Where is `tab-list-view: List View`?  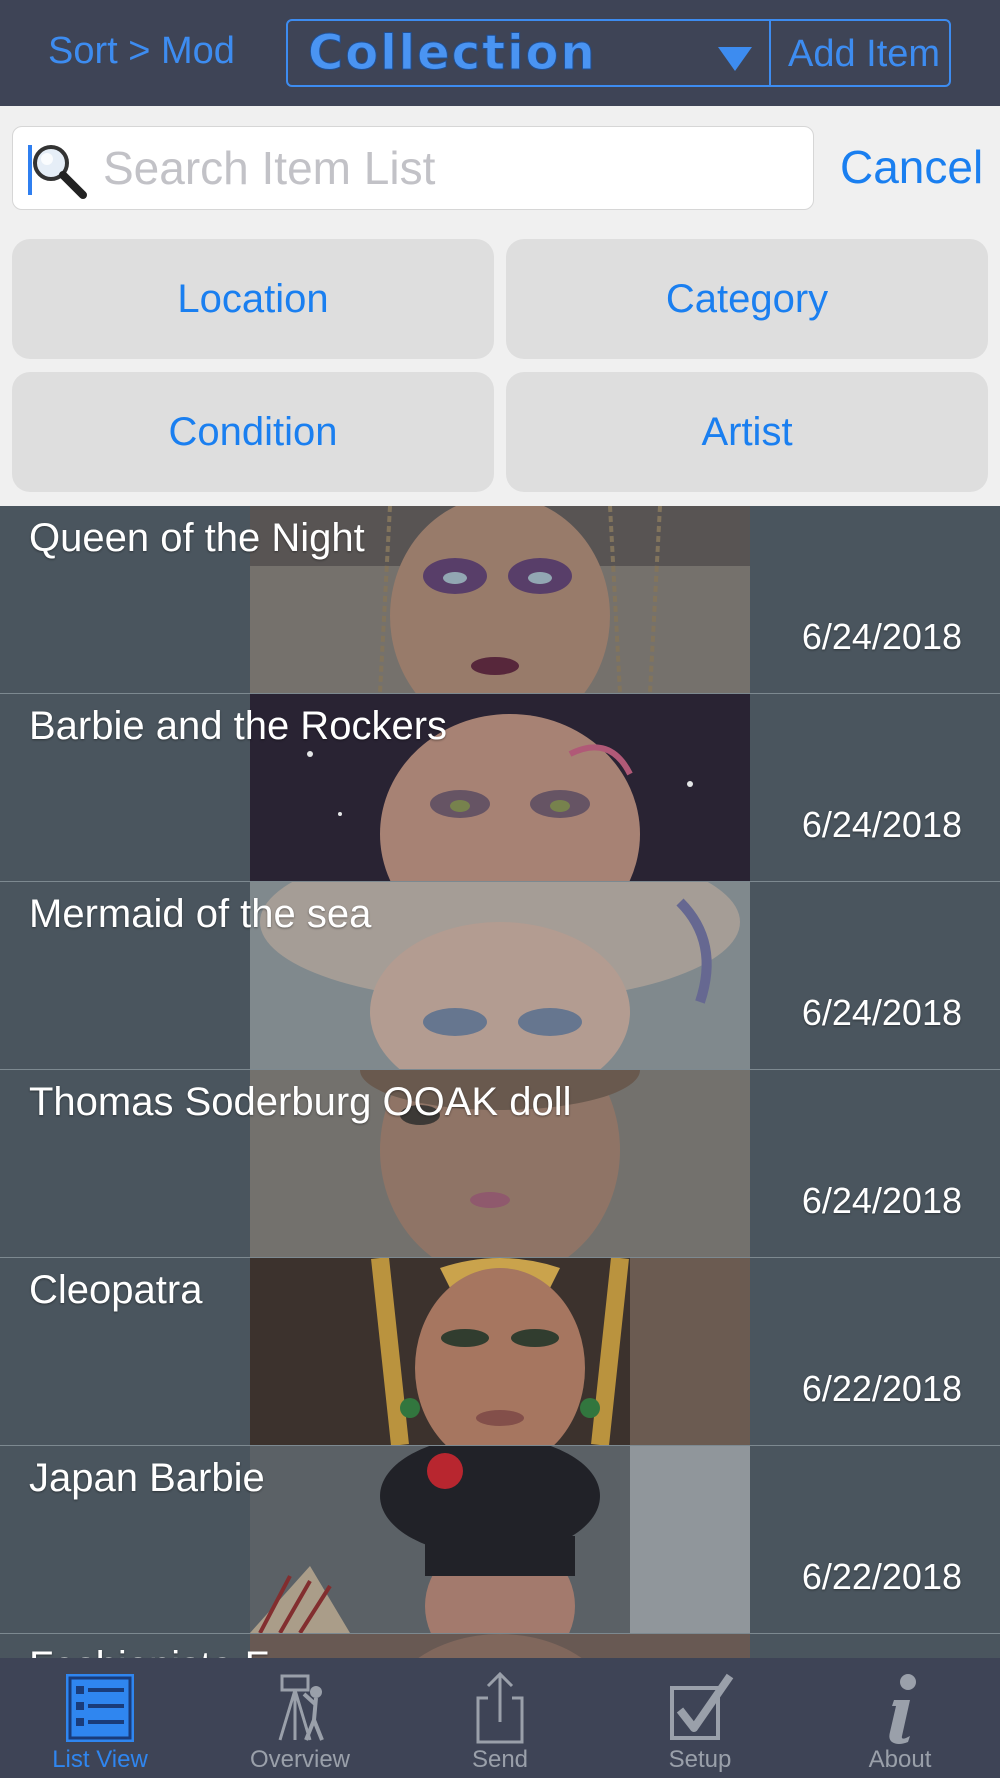 tab-list-view: List View is located at coordinates (100, 1718).